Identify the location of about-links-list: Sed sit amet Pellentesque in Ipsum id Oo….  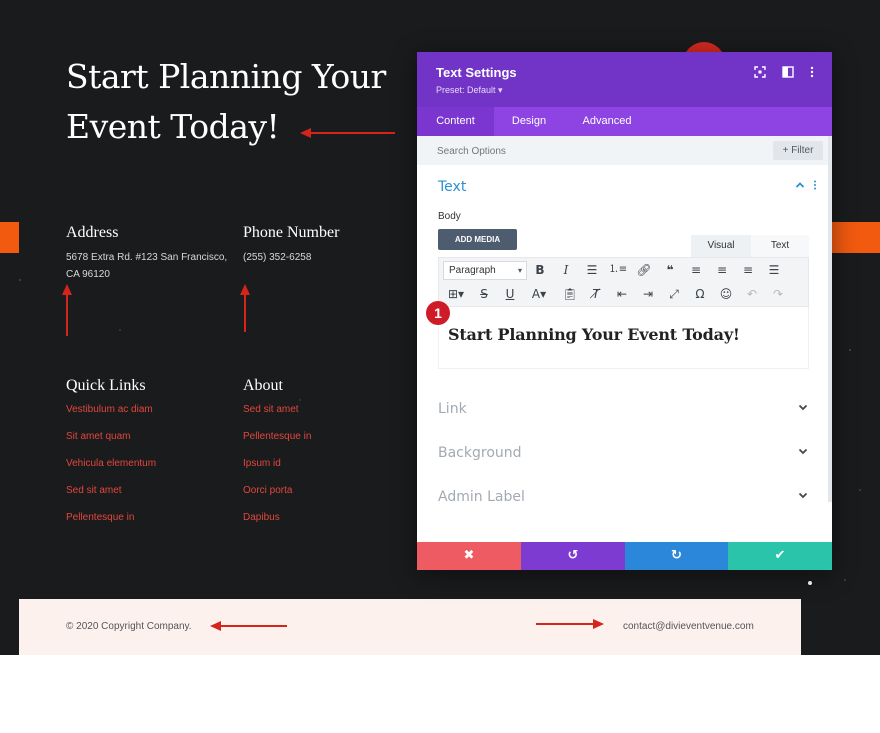
(277, 471).